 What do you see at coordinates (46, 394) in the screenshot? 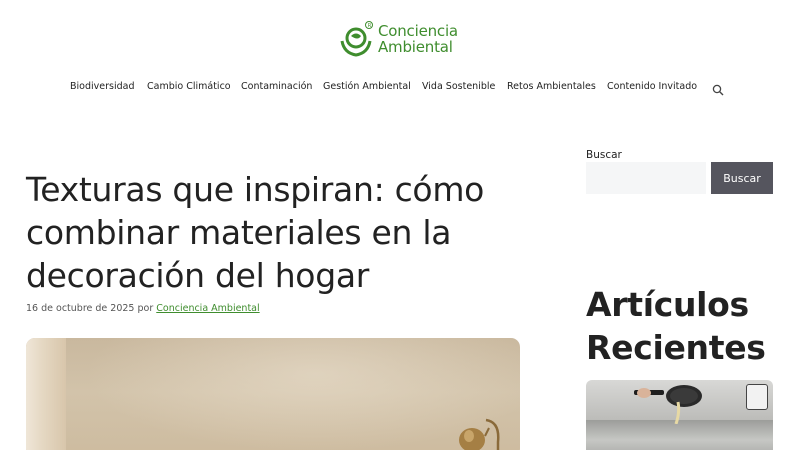
I see `curtain-shape` at bounding box center [46, 394].